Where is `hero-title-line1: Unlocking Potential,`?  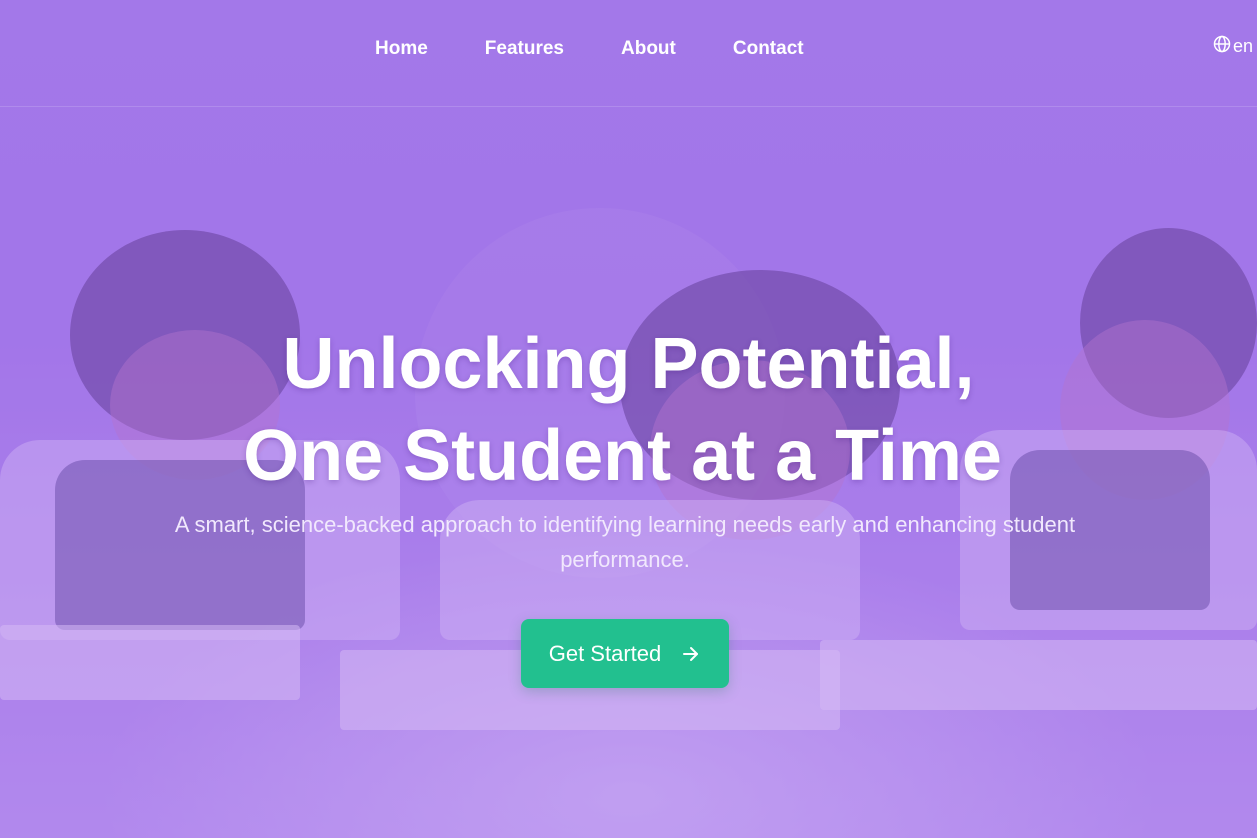
hero-title-line1: Unlocking Potential, is located at coordinates (628, 364).